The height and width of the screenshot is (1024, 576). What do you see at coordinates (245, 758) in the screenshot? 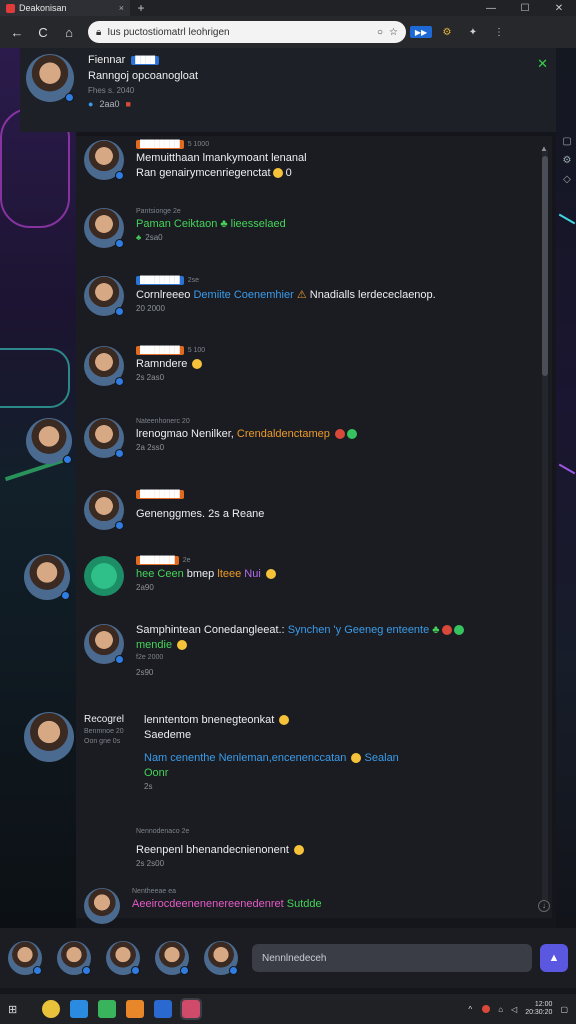
I see `message-text-span: Nam cenenthe Nenleman,encenenccatan` at bounding box center [245, 758].